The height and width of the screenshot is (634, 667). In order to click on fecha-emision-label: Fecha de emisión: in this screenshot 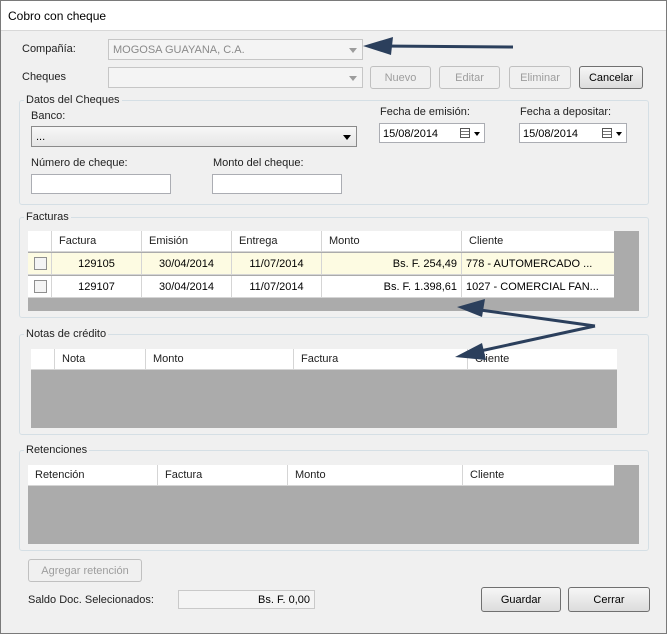, I will do `click(425, 112)`.